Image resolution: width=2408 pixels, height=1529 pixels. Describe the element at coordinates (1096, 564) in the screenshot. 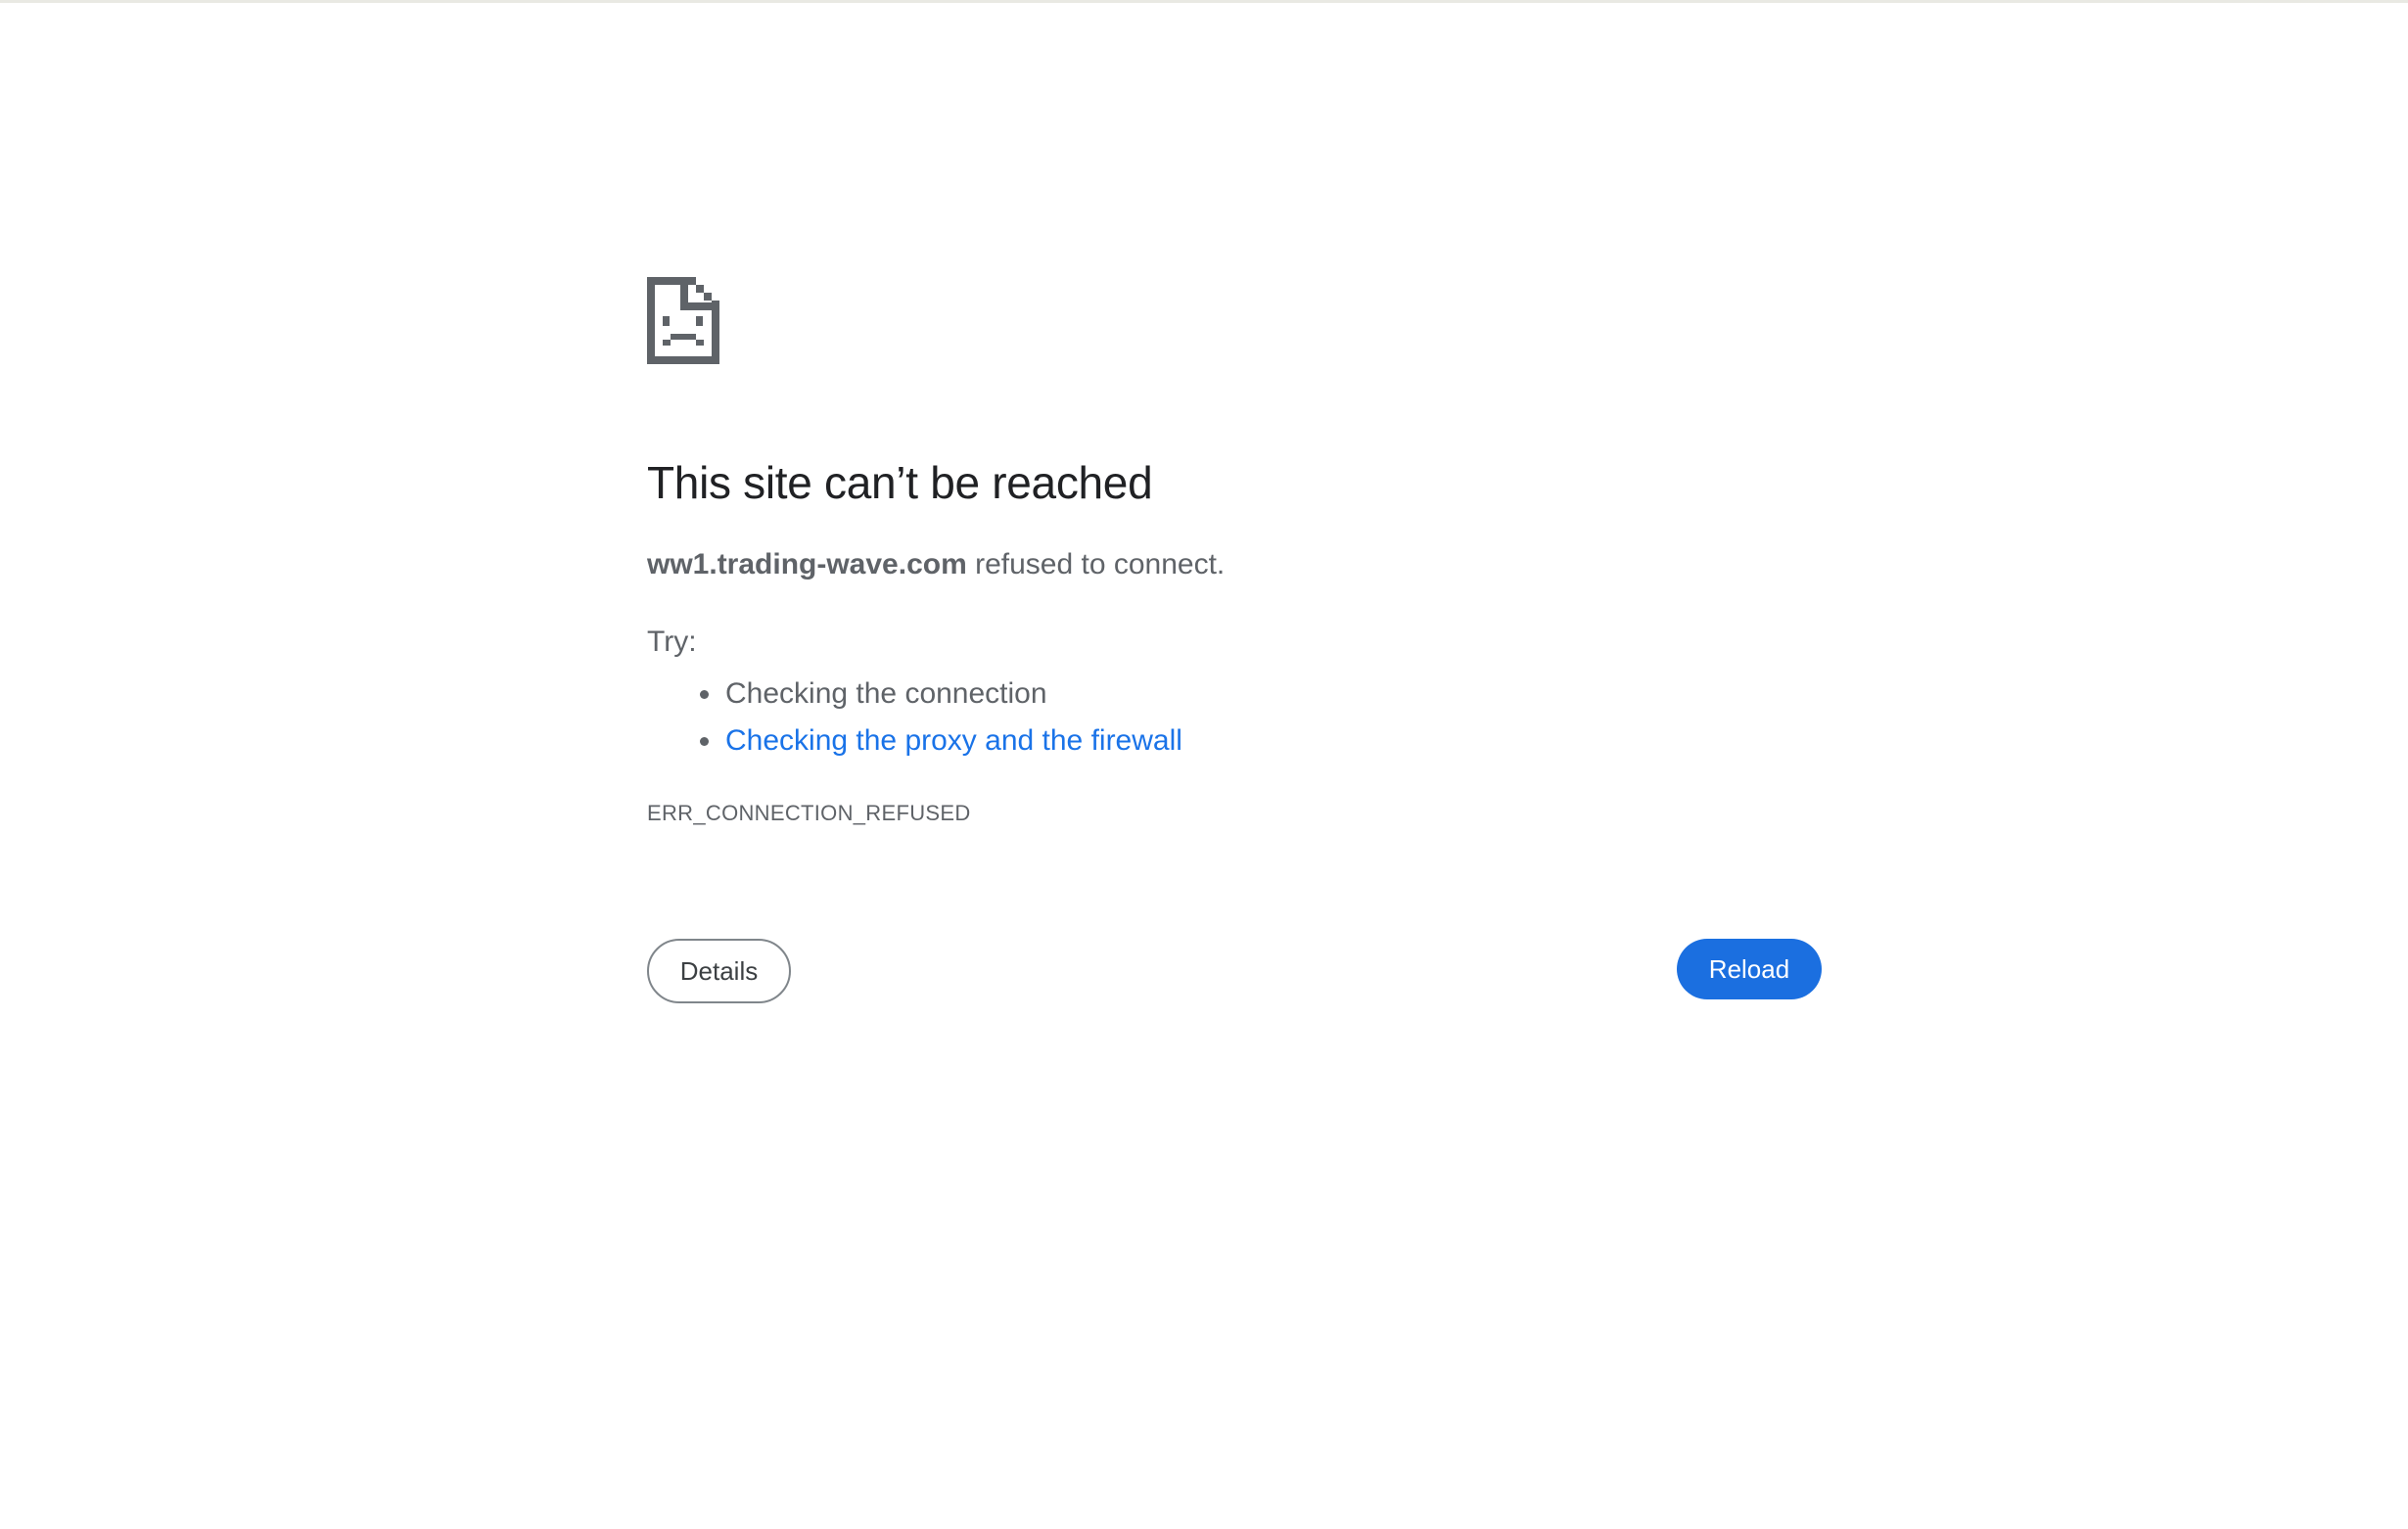

I see `error-message: refused to connect.` at that location.